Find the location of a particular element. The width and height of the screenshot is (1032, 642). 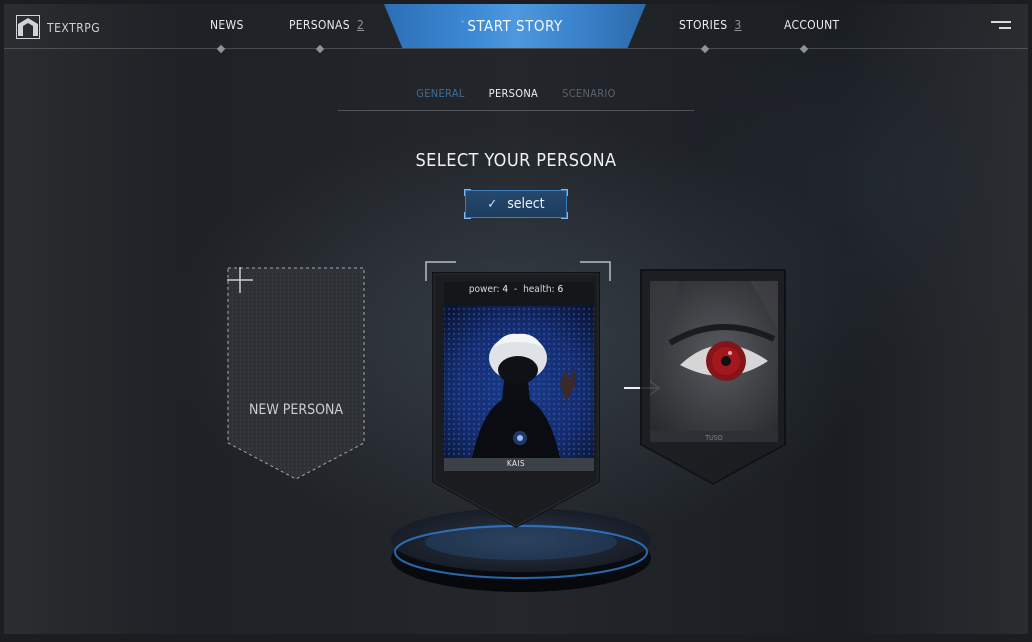

brand-name: TEXTRPG is located at coordinates (74, 28).